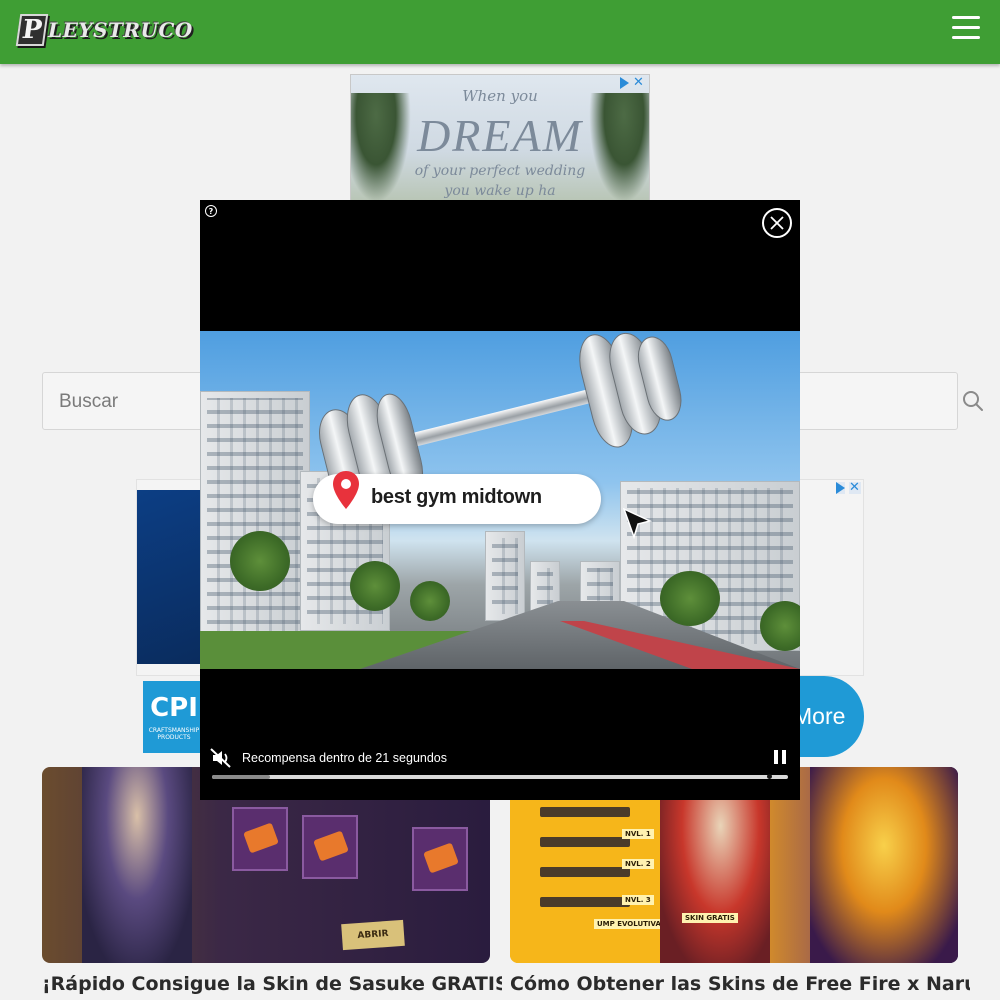 Image resolution: width=1000 pixels, height=1000 pixels. What do you see at coordinates (32, 30) in the screenshot?
I see `logo-mark: P` at bounding box center [32, 30].